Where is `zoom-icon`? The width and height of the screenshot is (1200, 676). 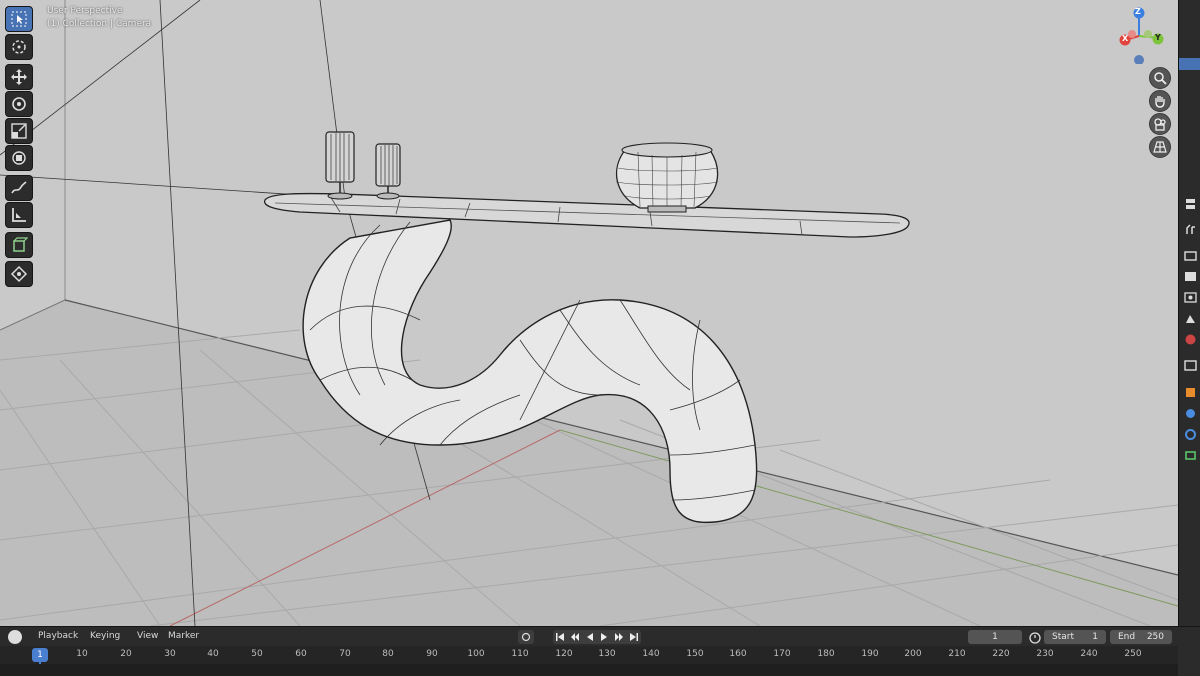
zoom-icon is located at coordinates (1160, 78).